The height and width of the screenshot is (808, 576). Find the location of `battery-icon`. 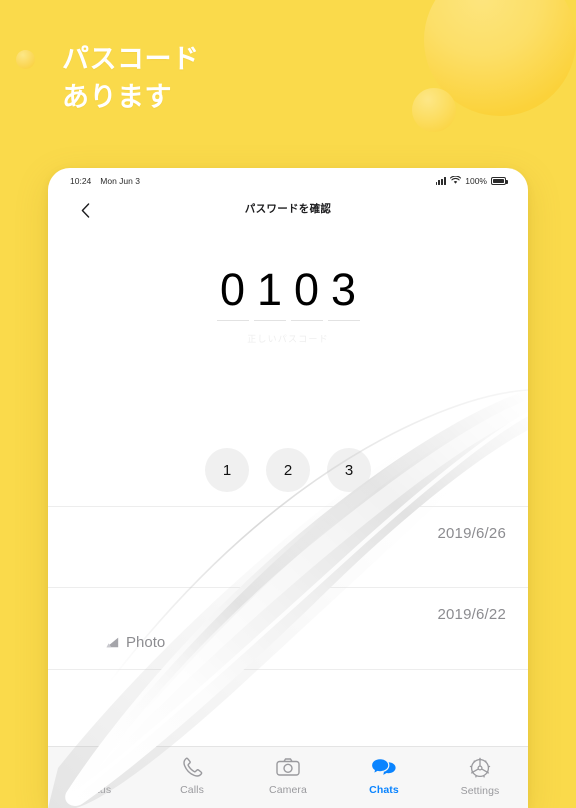

battery-icon is located at coordinates (499, 181).